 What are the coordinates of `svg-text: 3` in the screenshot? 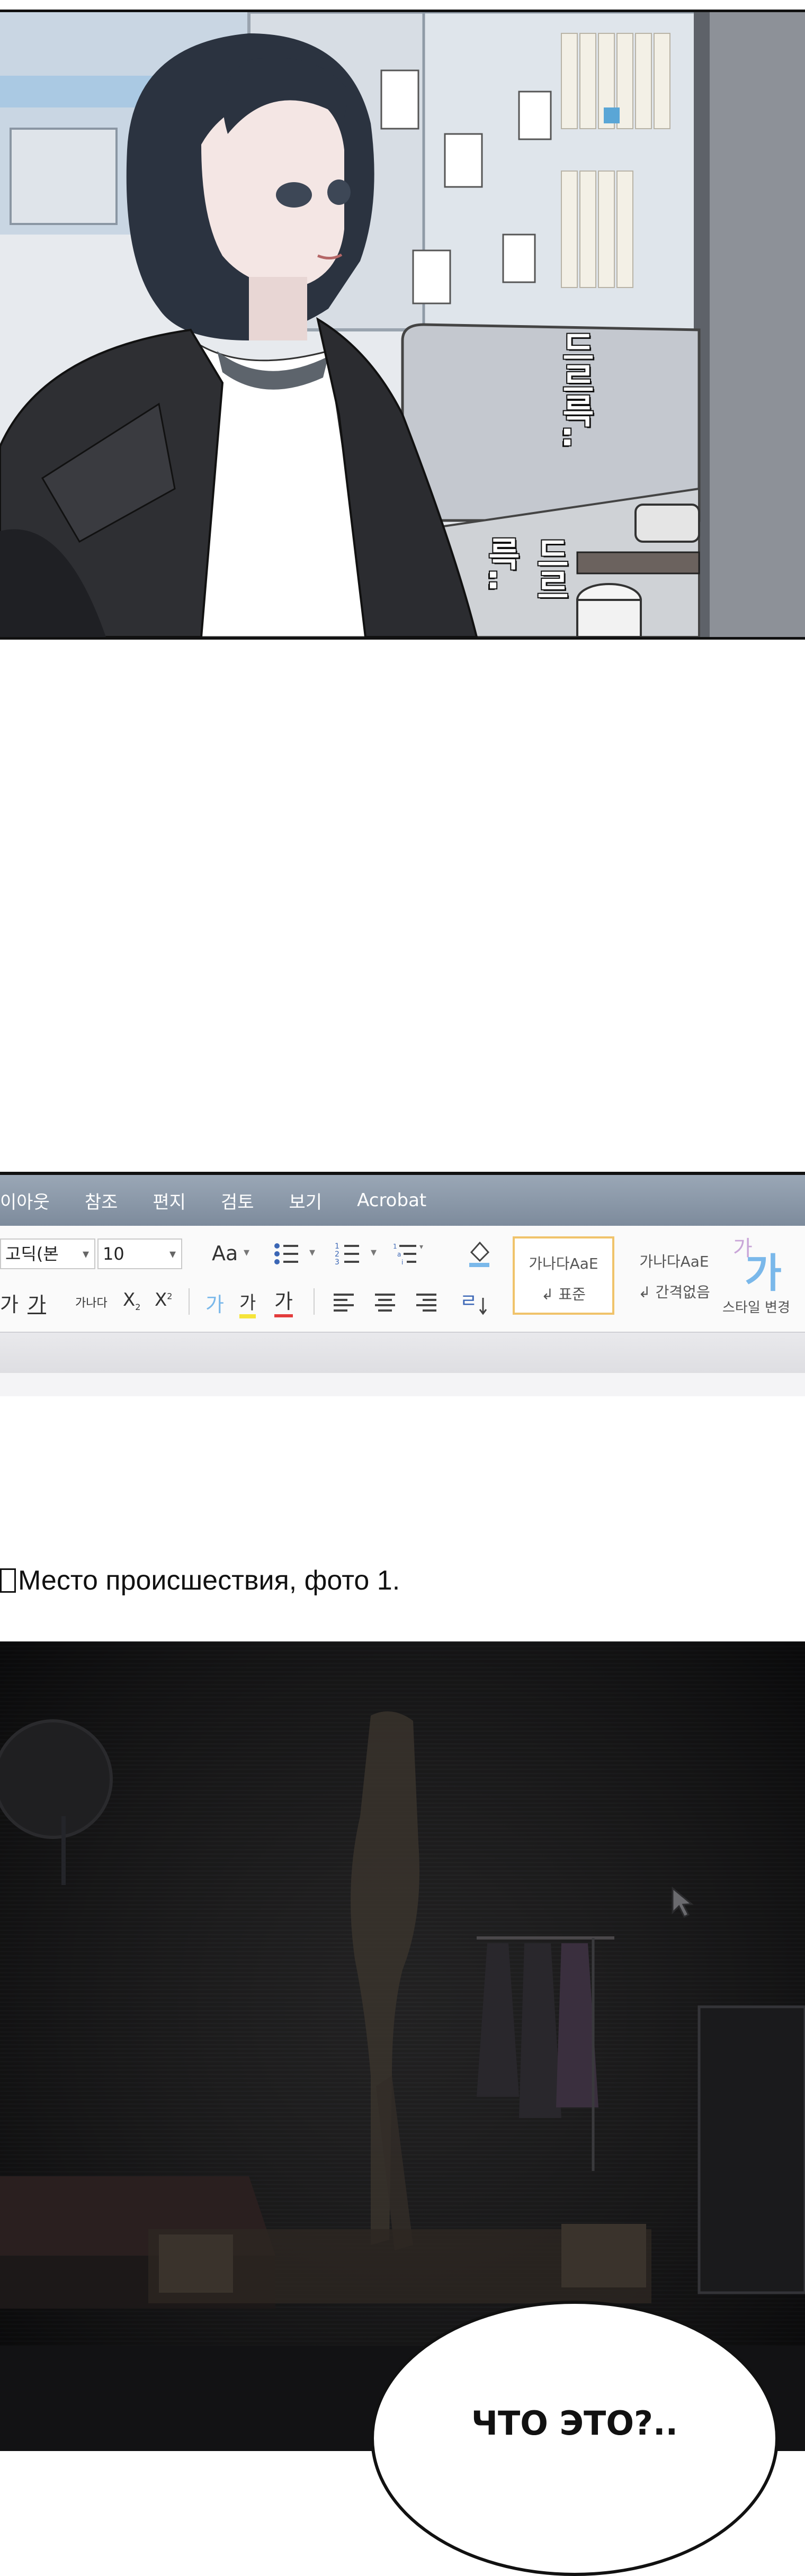 It's located at (337, 1262).